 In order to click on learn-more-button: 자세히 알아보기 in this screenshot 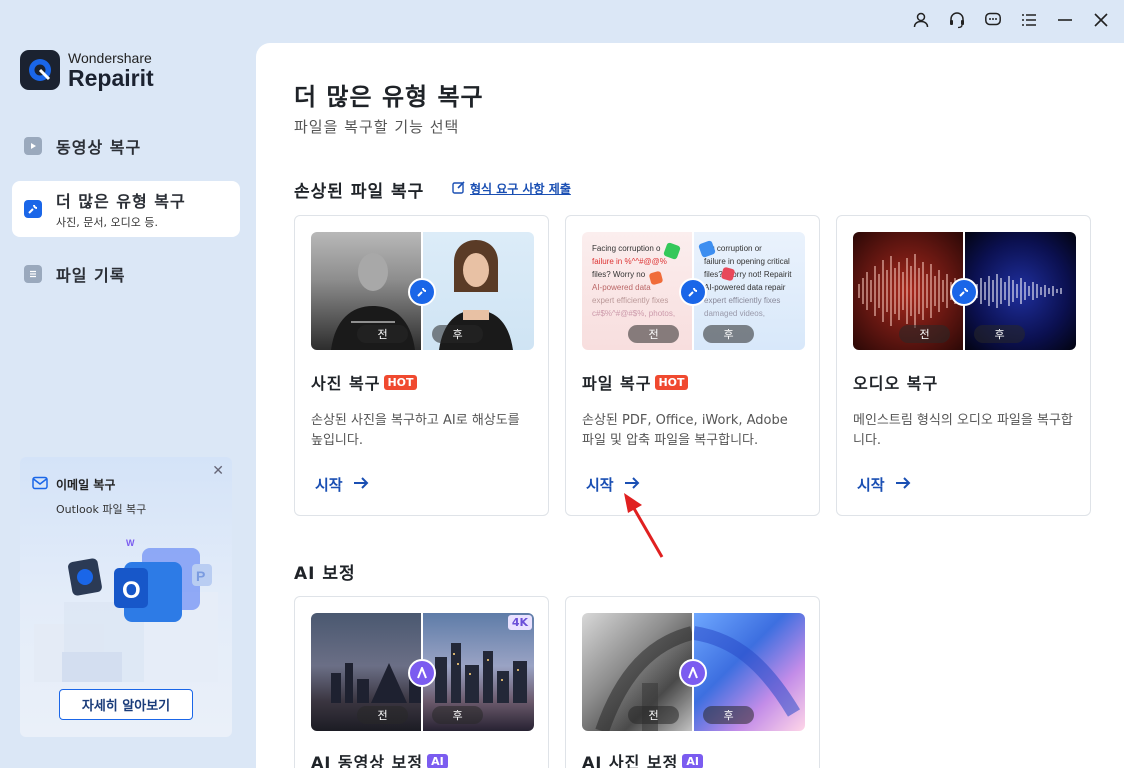, I will do `click(126, 704)`.